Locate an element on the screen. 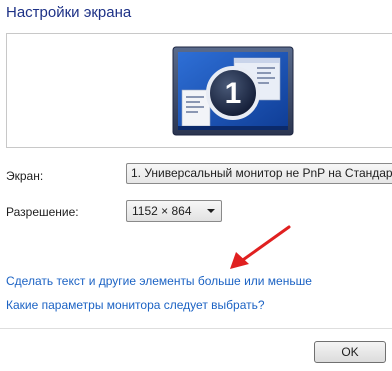 The height and width of the screenshot is (371, 392). divider is located at coordinates (196, 328).